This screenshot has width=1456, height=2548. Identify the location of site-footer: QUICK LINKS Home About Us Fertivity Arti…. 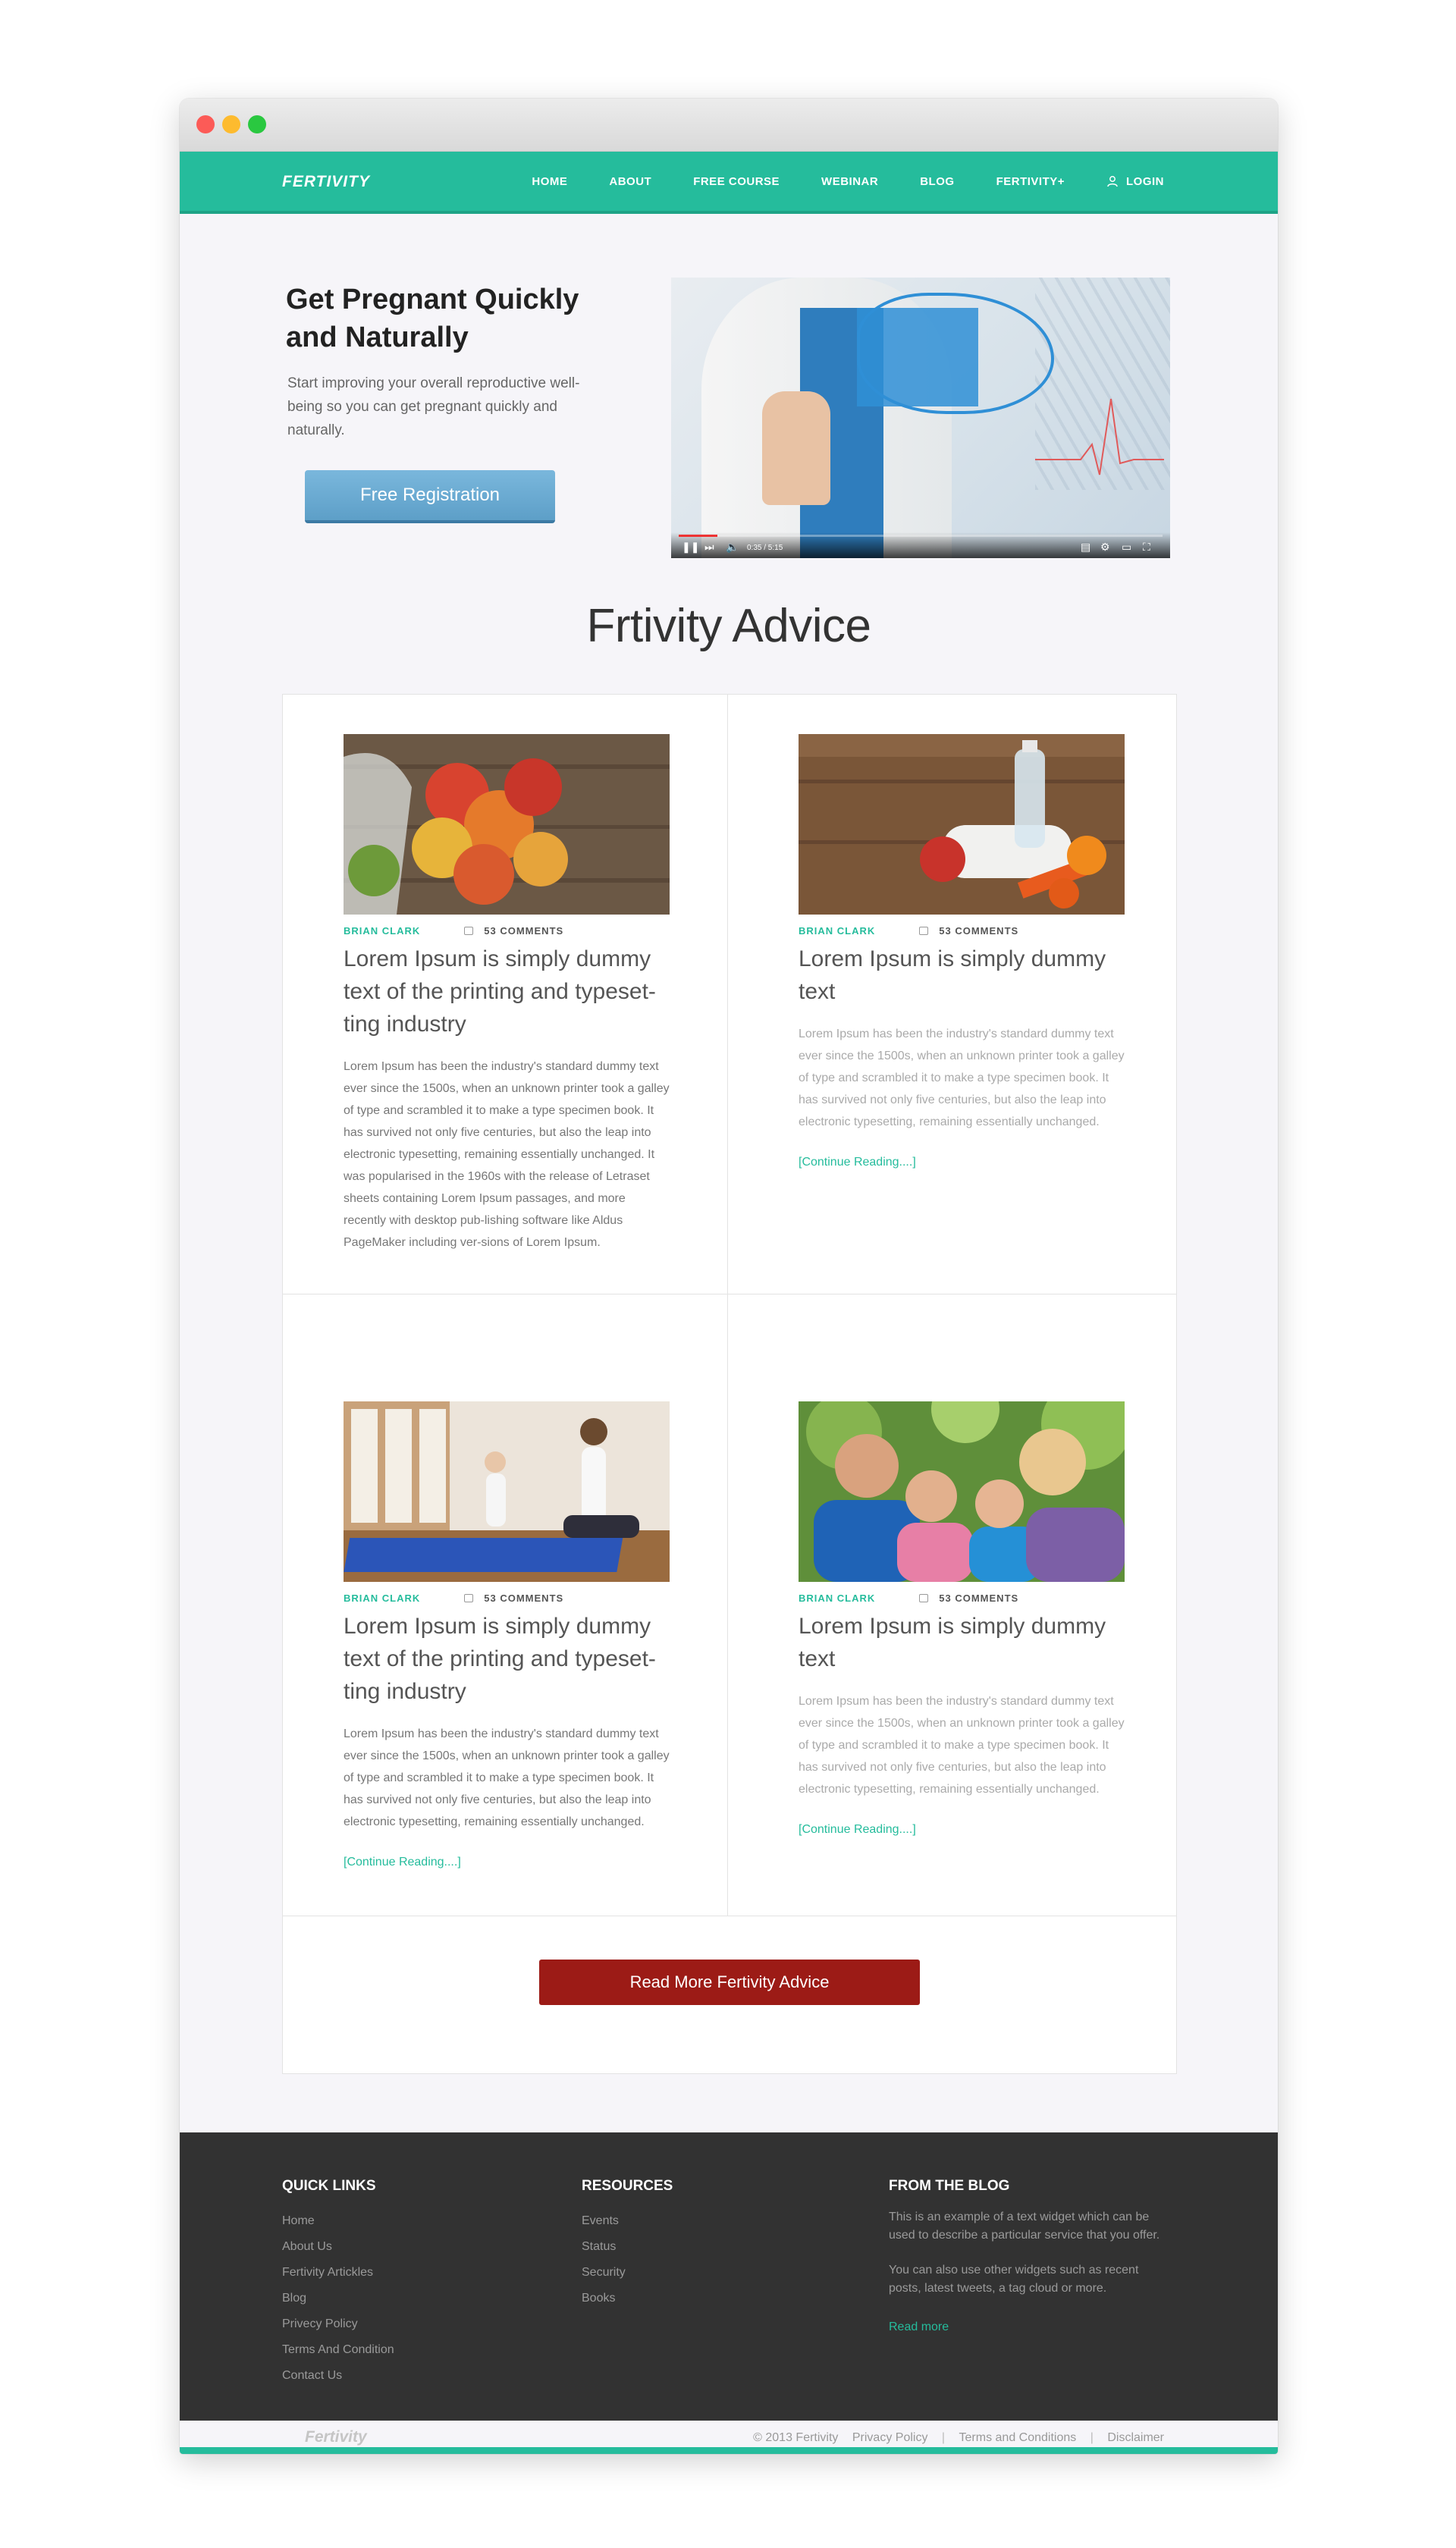
(729, 2276).